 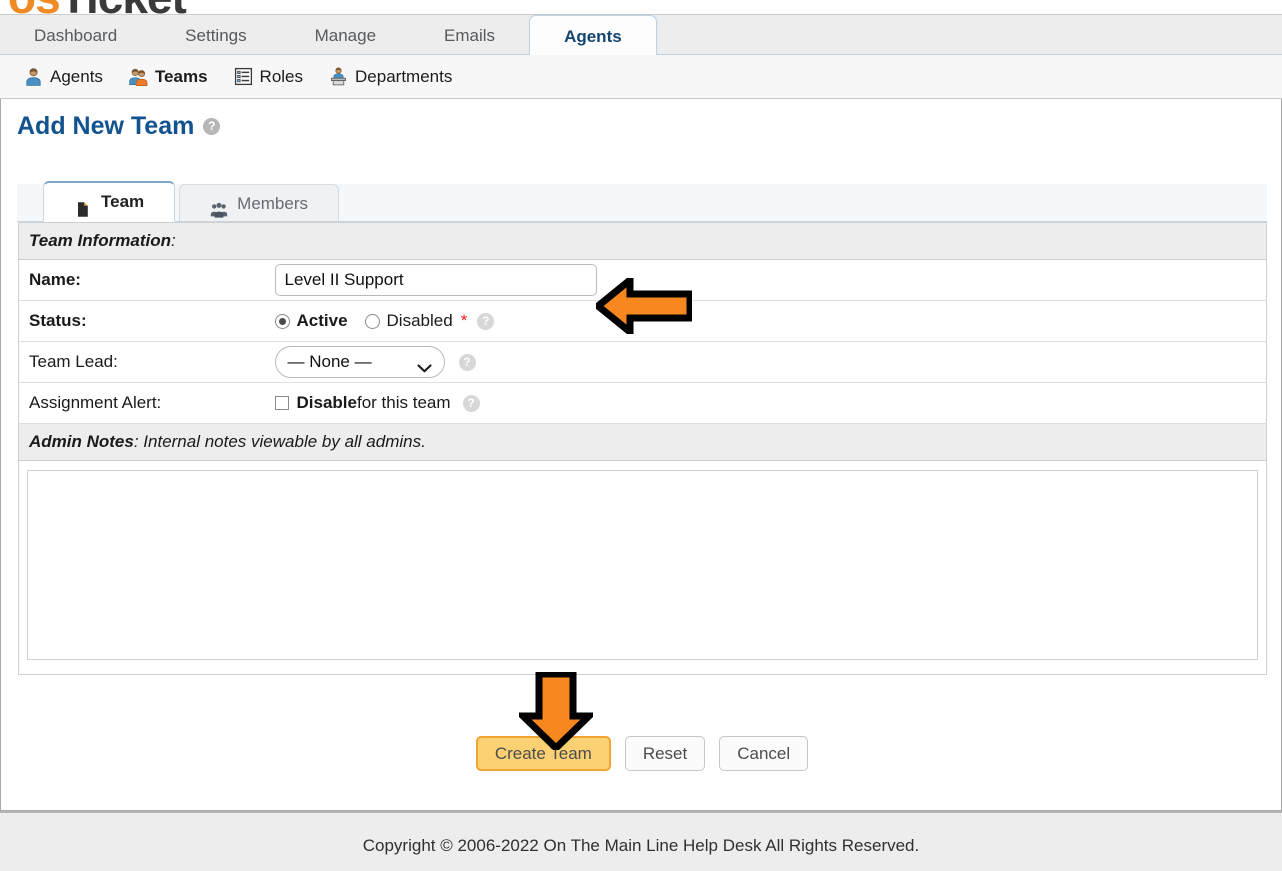 I want to click on status-radio-group: Active Disabled * ?, so click(x=770, y=321).